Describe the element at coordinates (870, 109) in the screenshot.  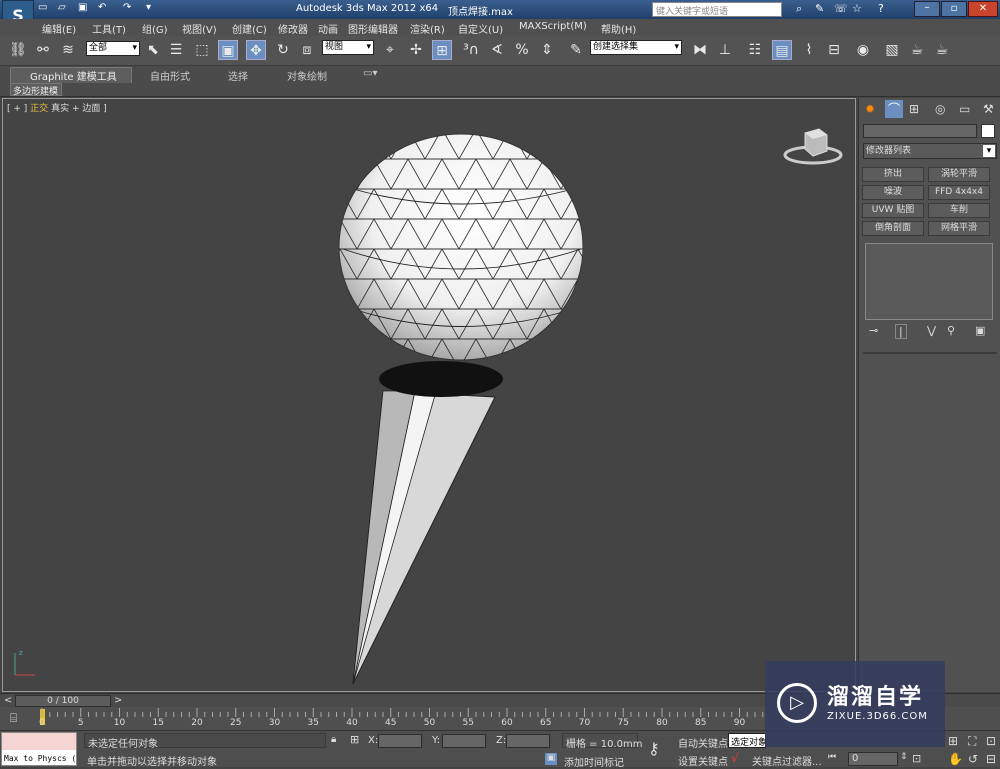
I see `create-tab-icon: ✹` at that location.